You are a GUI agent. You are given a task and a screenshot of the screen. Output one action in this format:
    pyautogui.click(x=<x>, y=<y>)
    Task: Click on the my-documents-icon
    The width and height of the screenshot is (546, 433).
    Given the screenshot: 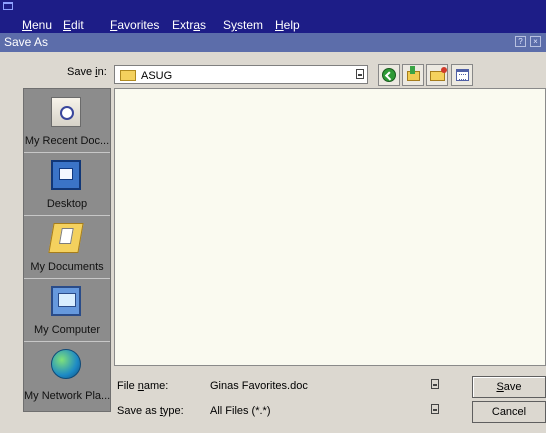 What is the action you would take?
    pyautogui.click(x=66, y=238)
    